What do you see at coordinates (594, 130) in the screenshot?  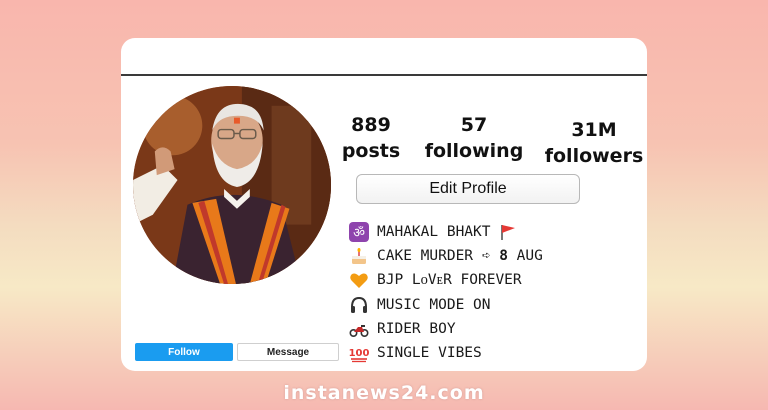 I see `followers-count: 31M` at bounding box center [594, 130].